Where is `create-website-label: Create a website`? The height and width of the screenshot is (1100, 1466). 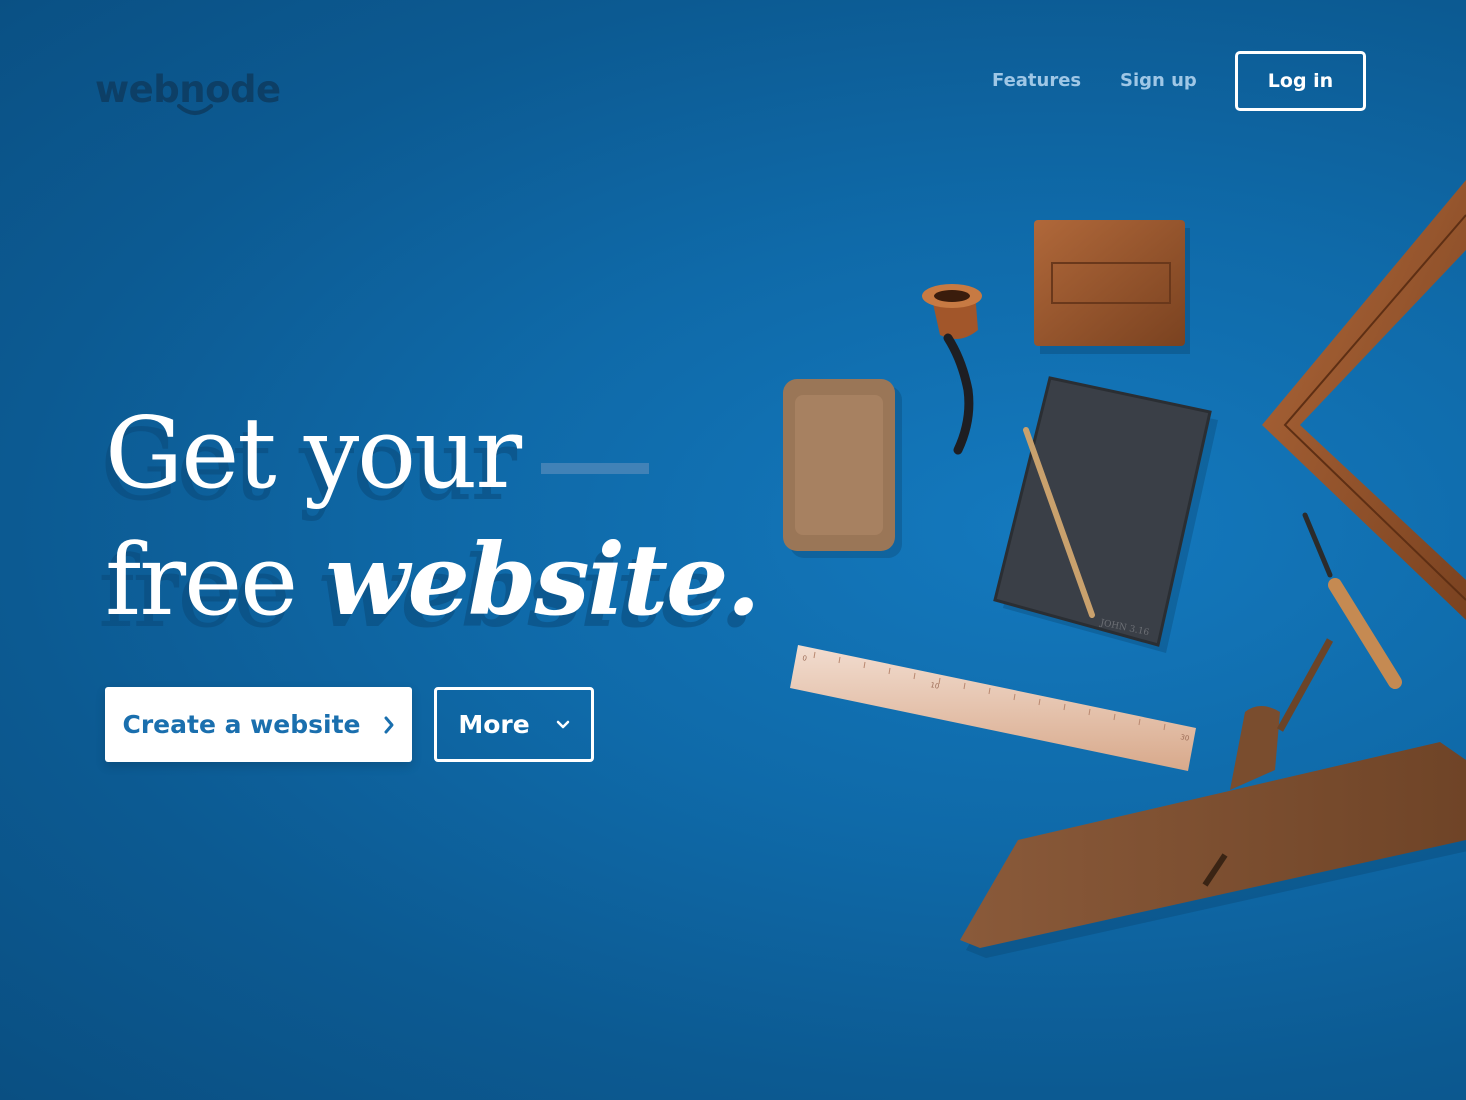
create-website-label: Create a website is located at coordinates (241, 724).